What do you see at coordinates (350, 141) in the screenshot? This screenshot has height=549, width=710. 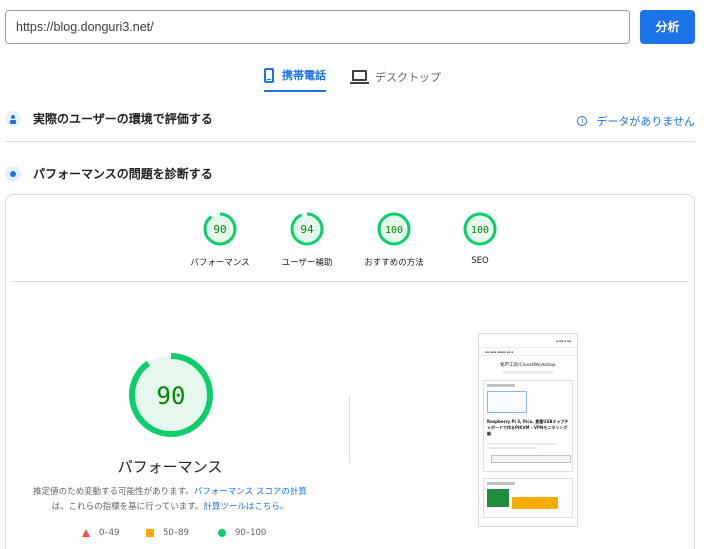 I see `section-divider` at bounding box center [350, 141].